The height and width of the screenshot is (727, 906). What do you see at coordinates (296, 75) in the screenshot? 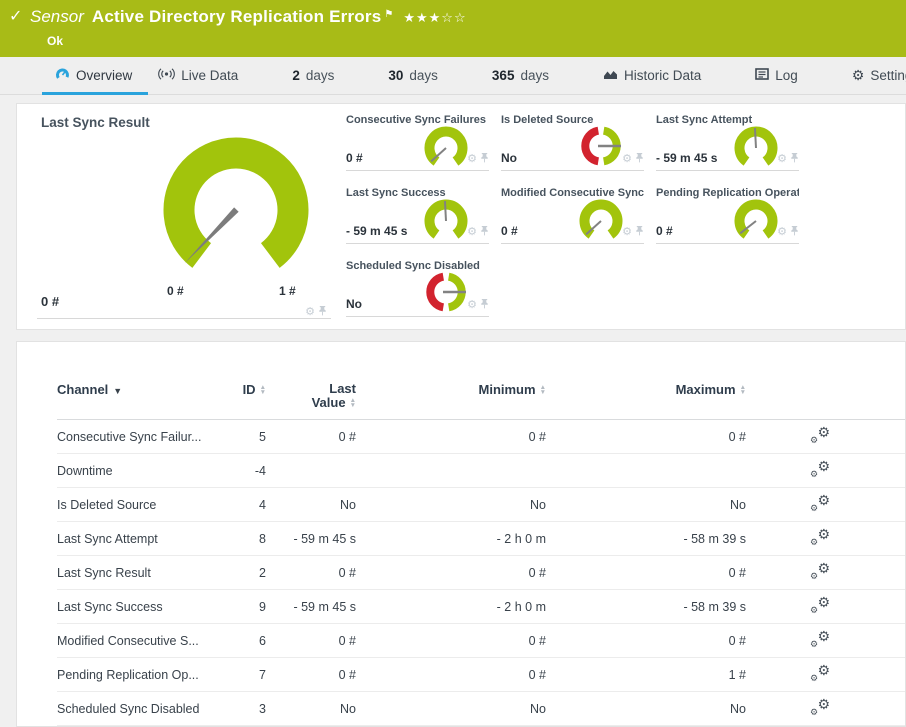
I see `tab-number: 2` at bounding box center [296, 75].